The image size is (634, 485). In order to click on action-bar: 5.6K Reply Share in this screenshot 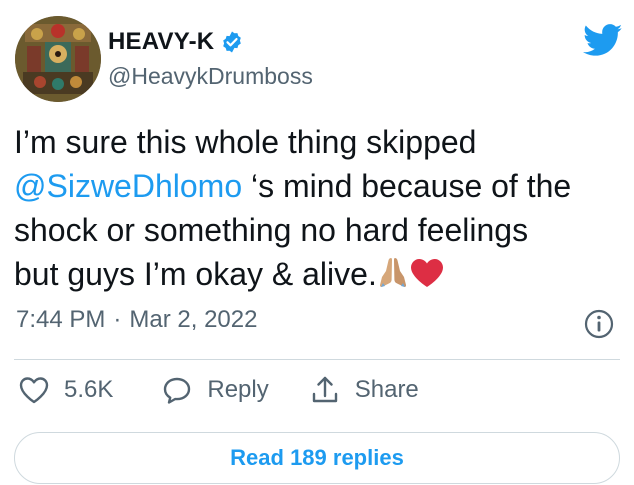, I will do `click(218, 390)`.